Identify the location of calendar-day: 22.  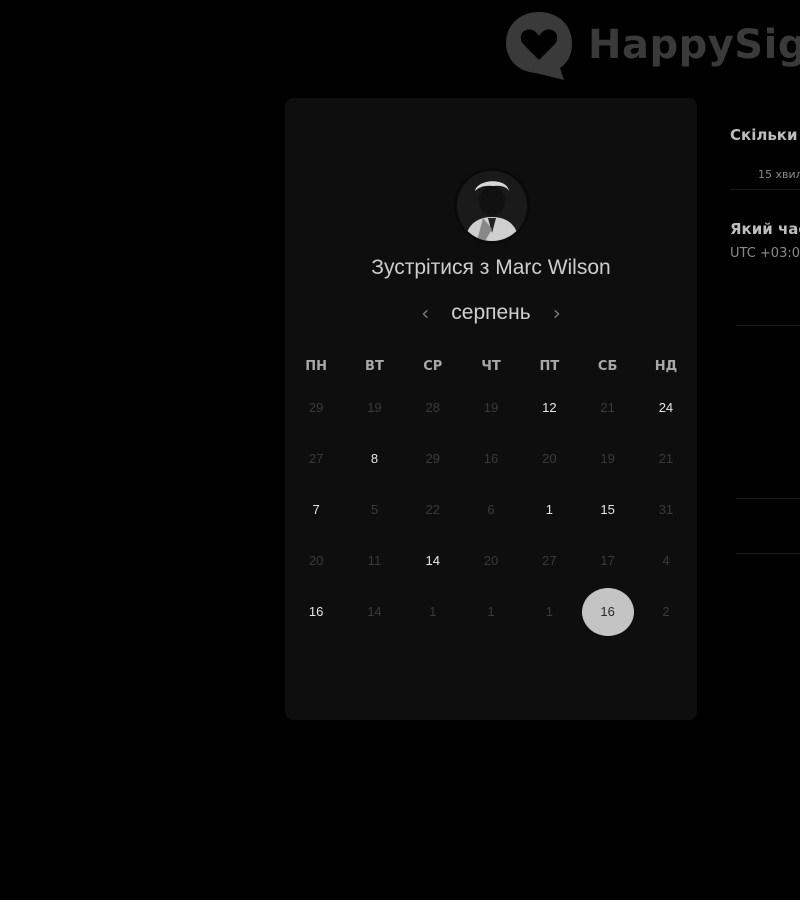
(433, 509).